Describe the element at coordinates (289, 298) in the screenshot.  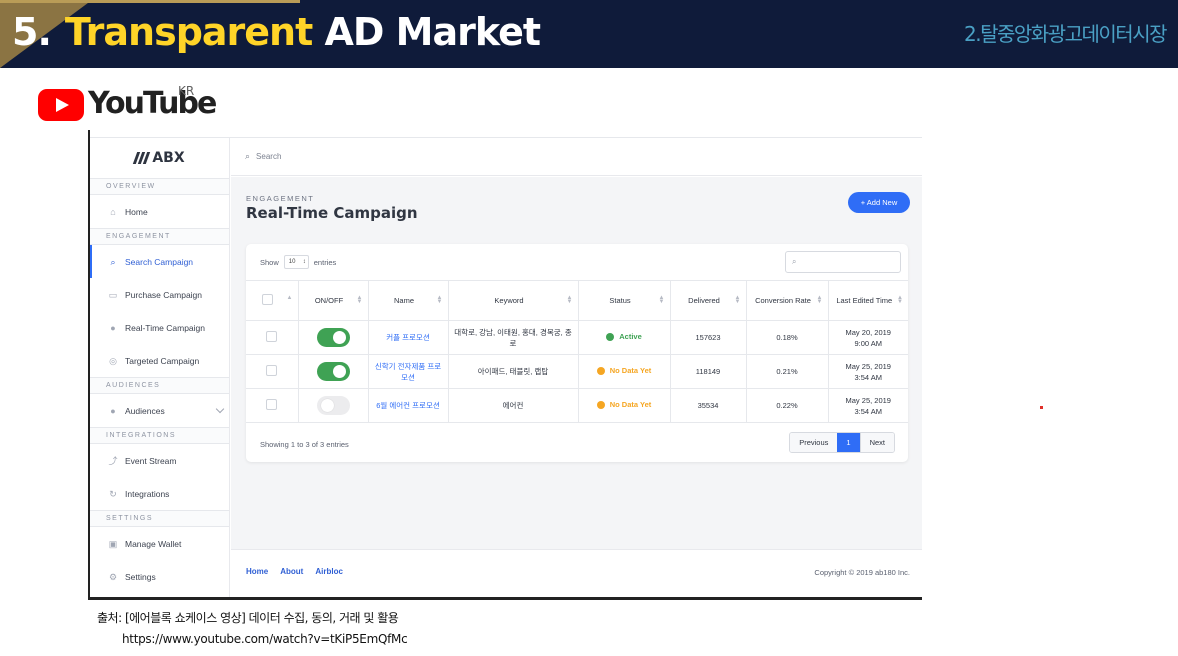
I see `sort-icon: ▲` at that location.